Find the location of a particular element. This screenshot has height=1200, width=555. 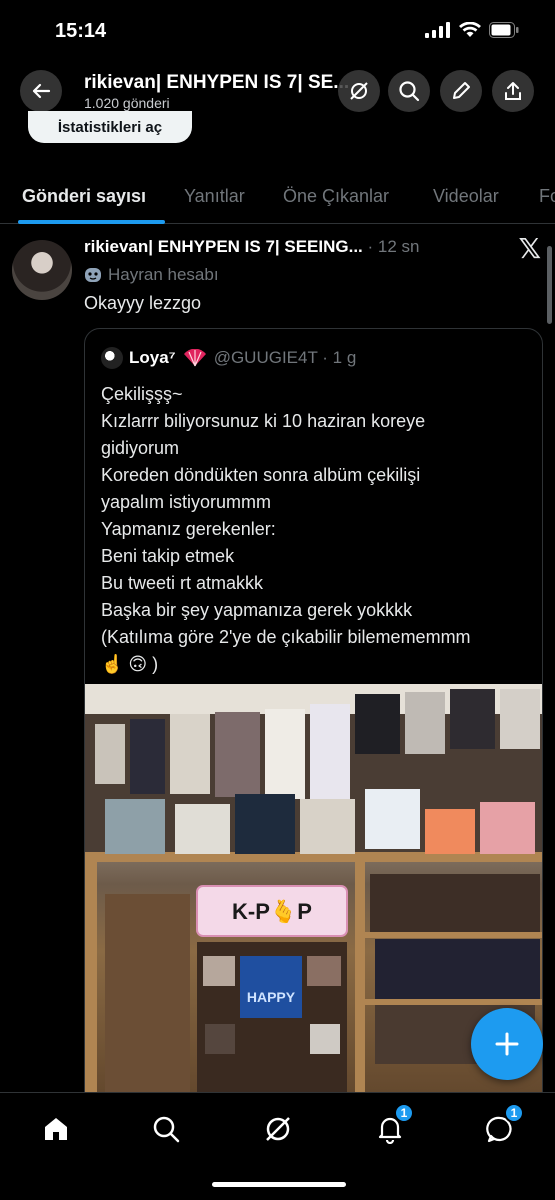

status-icons is located at coordinates (472, 30).